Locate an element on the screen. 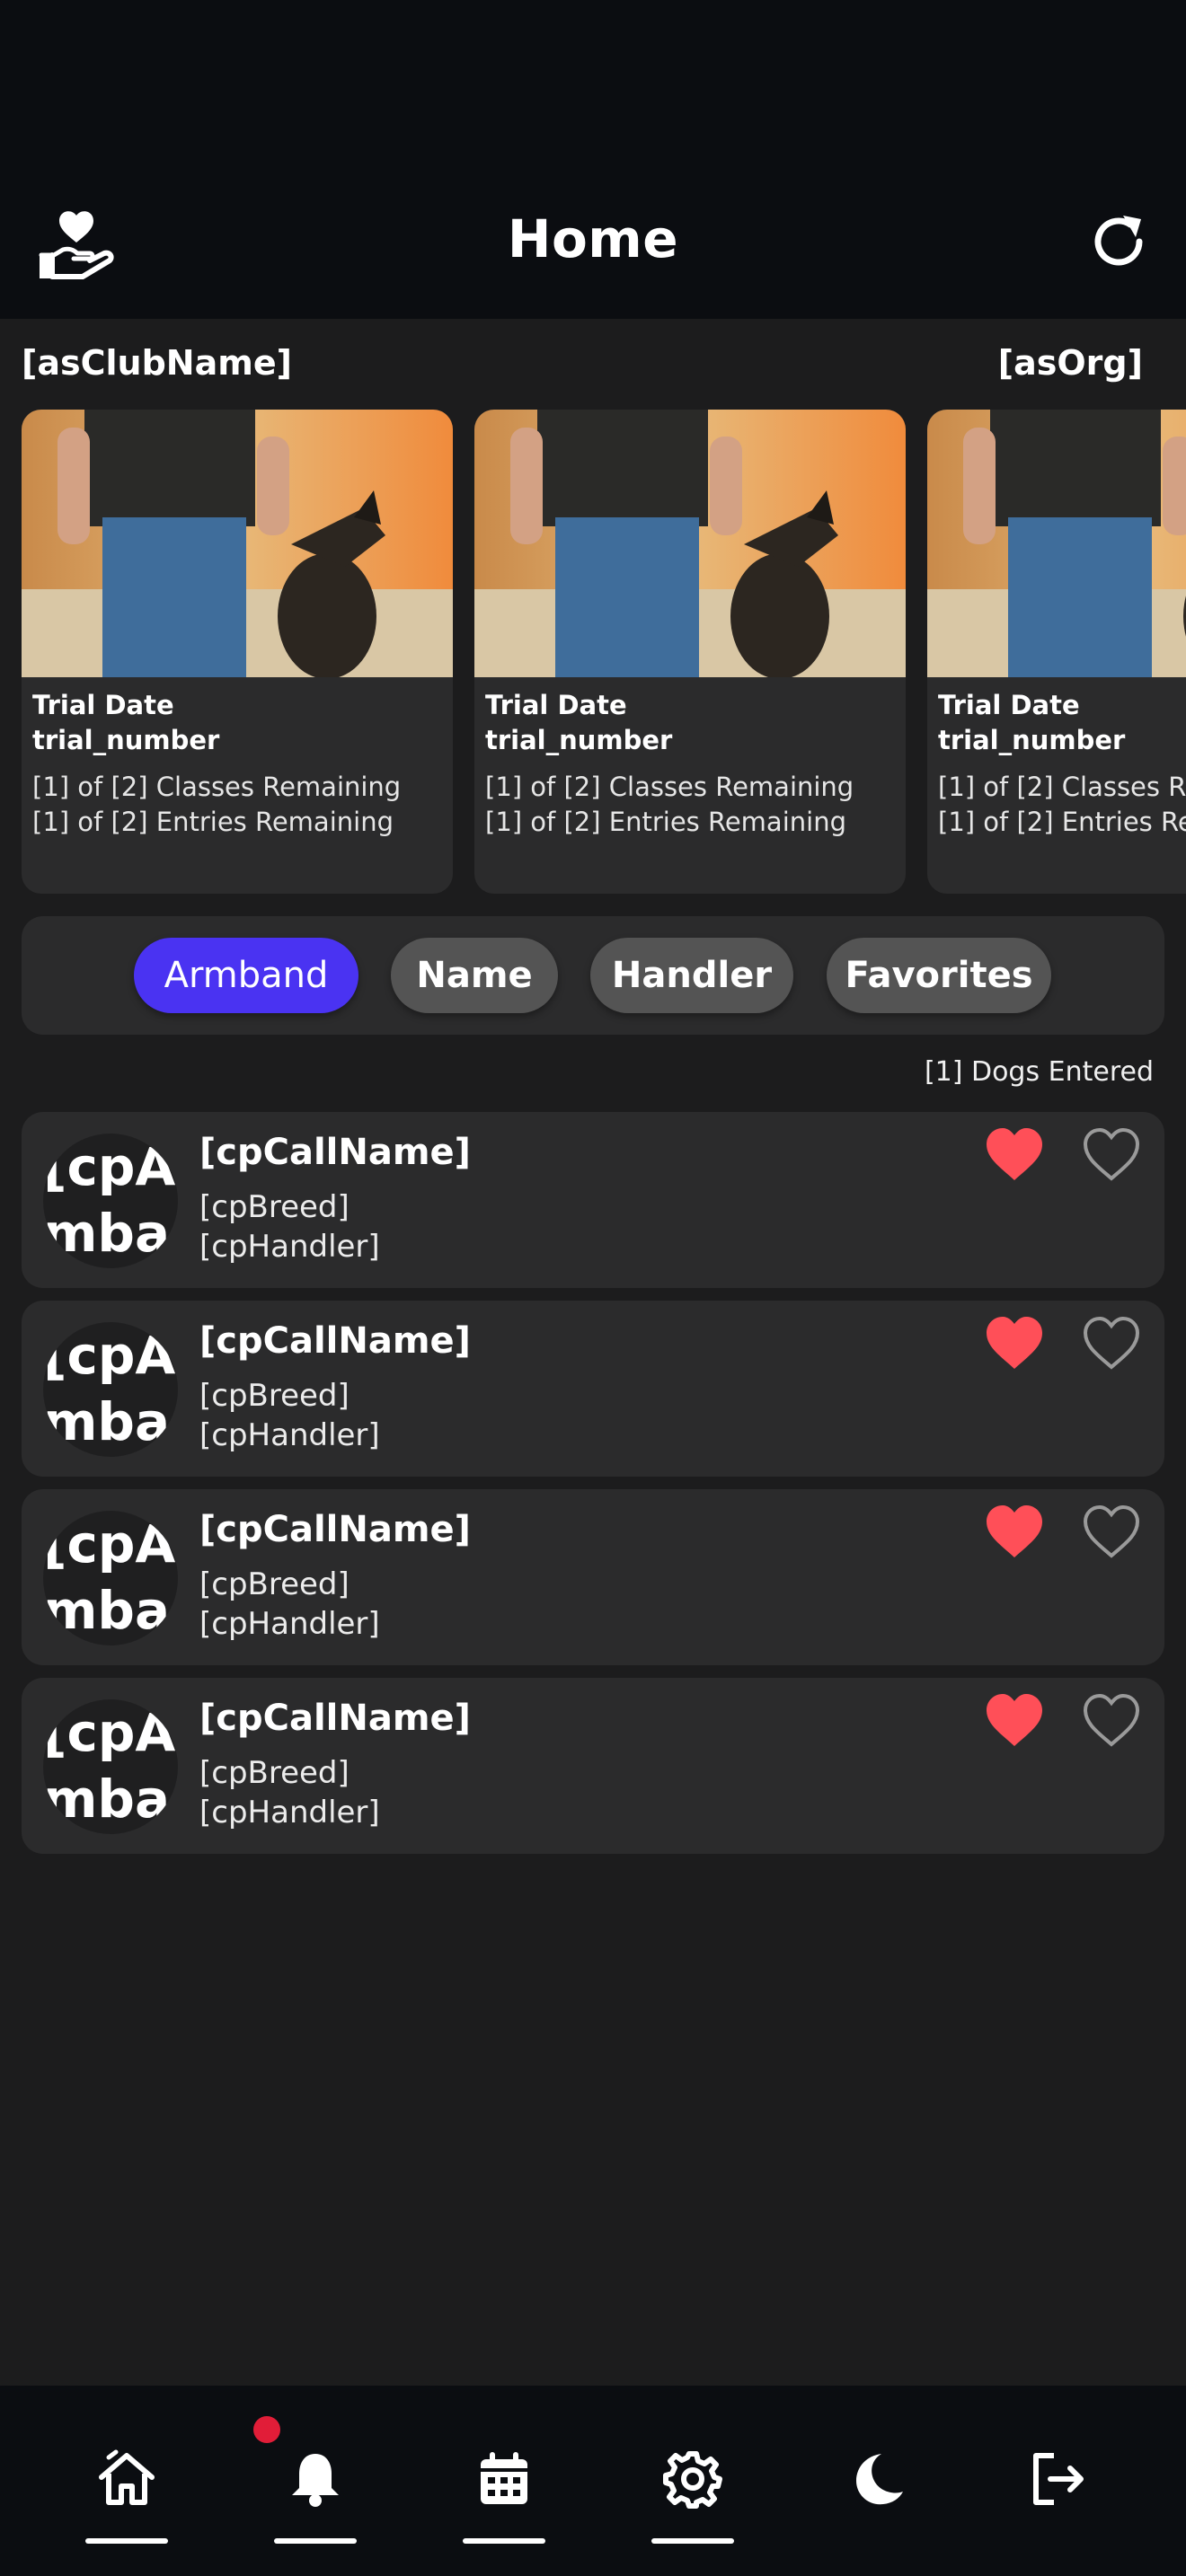 This screenshot has width=1186, height=2576. bottom-nav is located at coordinates (593, 2481).